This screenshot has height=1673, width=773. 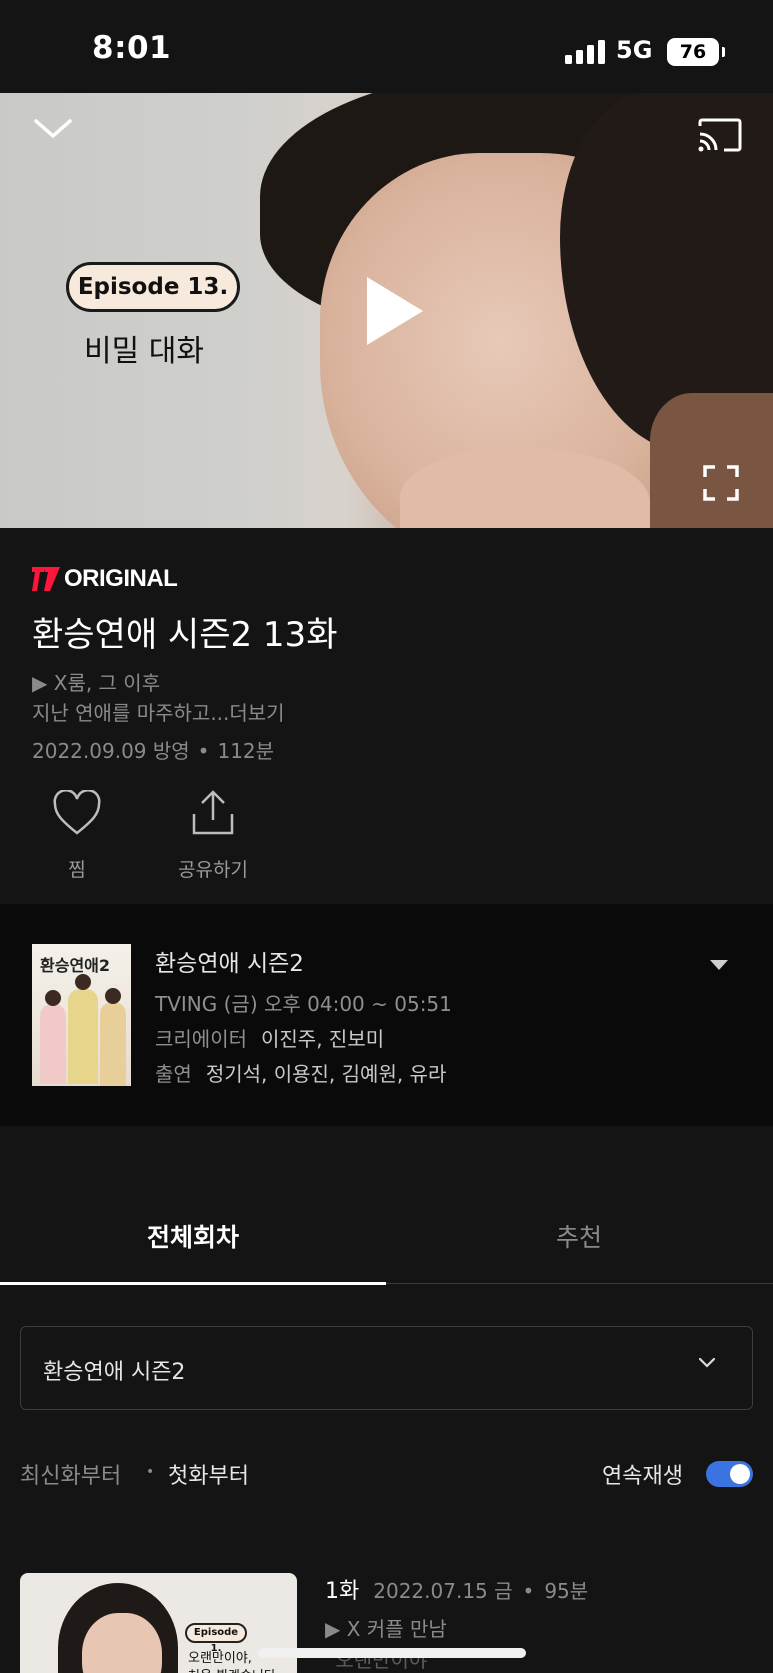 What do you see at coordinates (303, 1004) in the screenshot?
I see `program-schedule: TVING (금) 오후 04:00 ~ 05:51` at bounding box center [303, 1004].